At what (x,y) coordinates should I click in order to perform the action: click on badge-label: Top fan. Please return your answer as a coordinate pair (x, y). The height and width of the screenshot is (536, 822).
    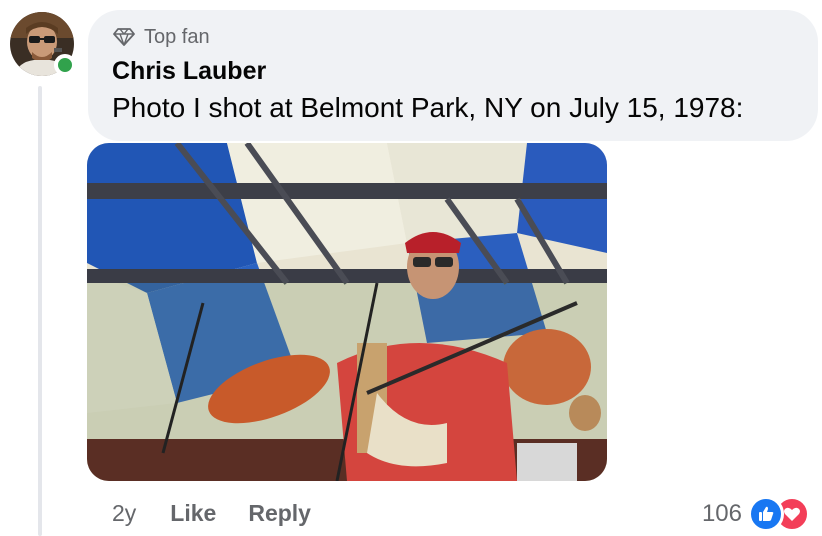
    Looking at the image, I should click on (177, 36).